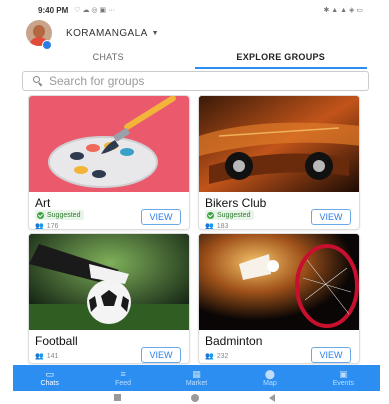 This screenshot has height=404, width=389. I want to click on search-bar, so click(195, 81).